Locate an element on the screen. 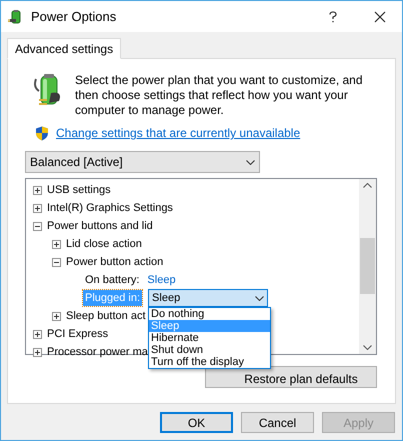 This screenshot has height=441, width=403. window-title: Power Options is located at coordinates (73, 17).